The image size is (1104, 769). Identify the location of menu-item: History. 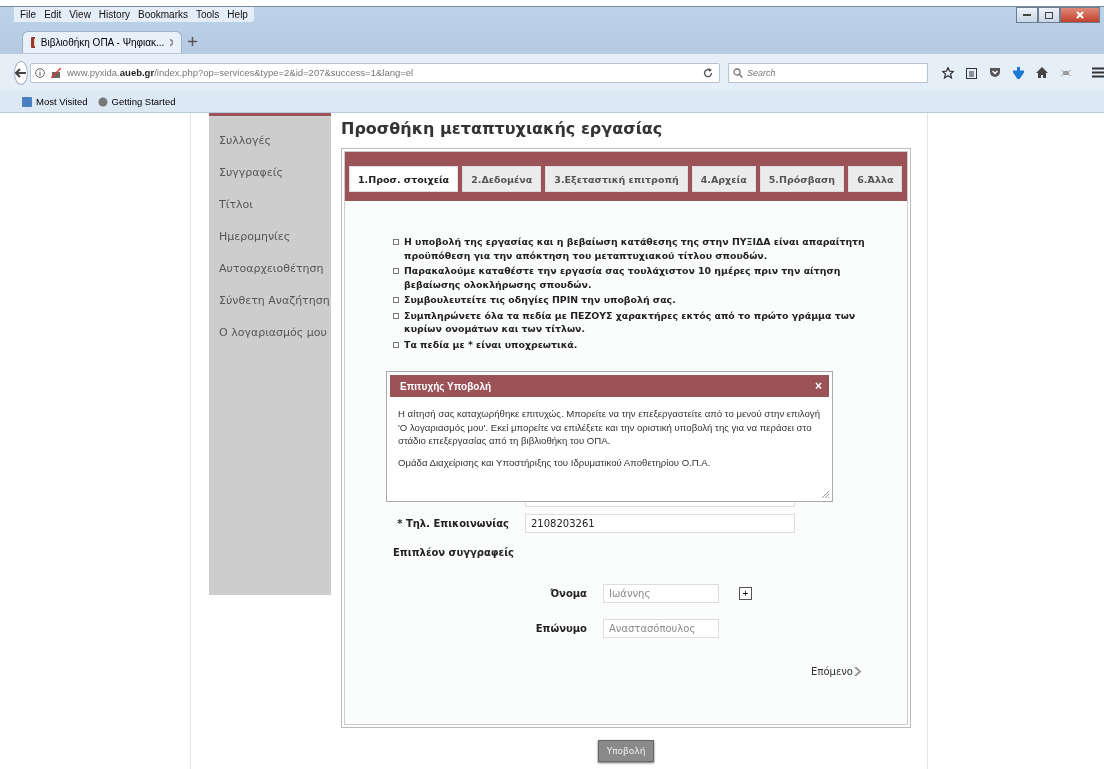
(114, 14).